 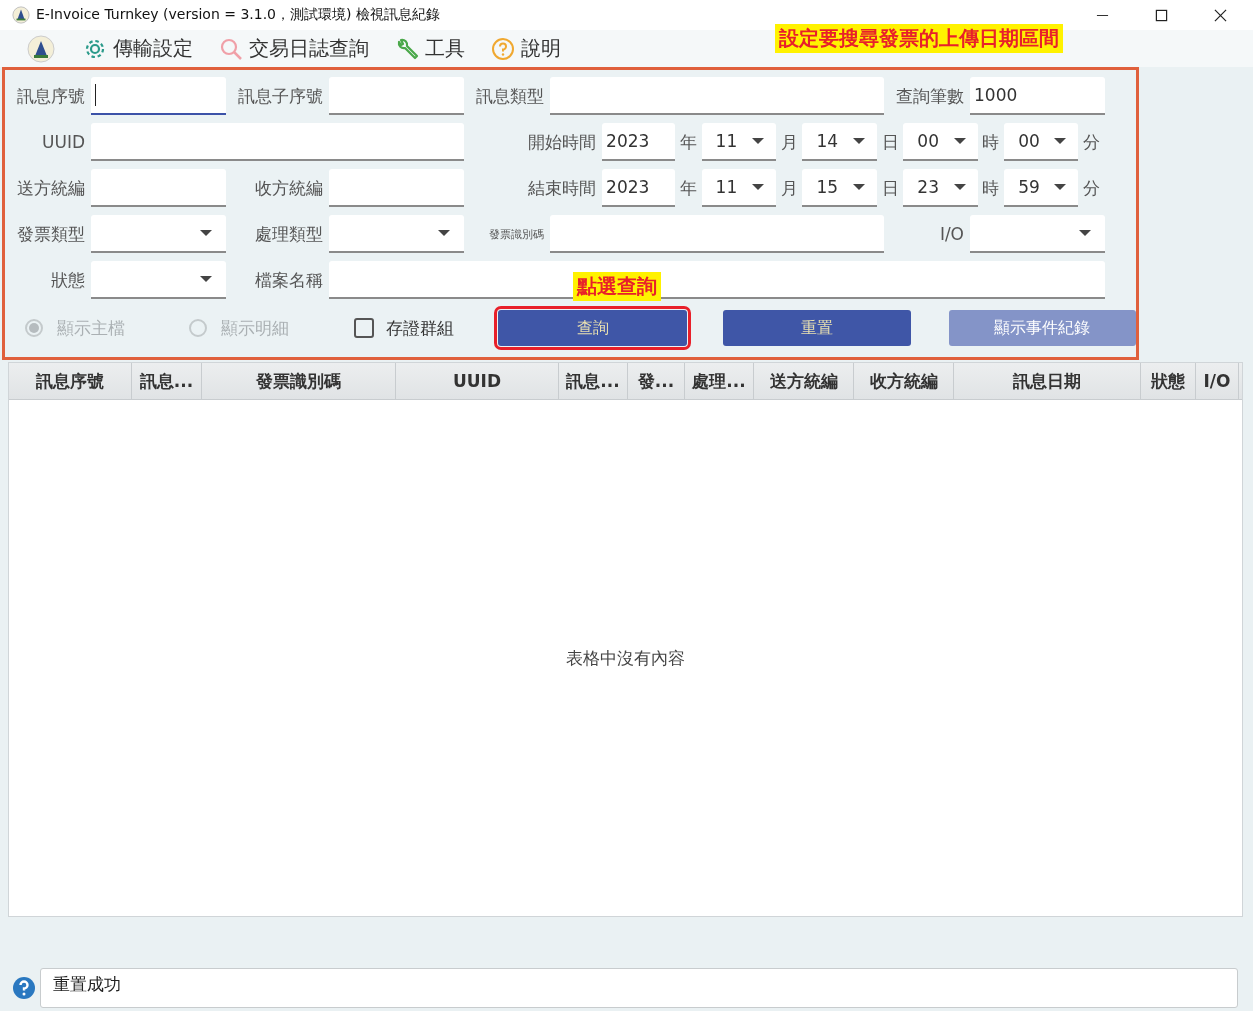 I want to click on column-header: UUID, so click(x=477, y=381).